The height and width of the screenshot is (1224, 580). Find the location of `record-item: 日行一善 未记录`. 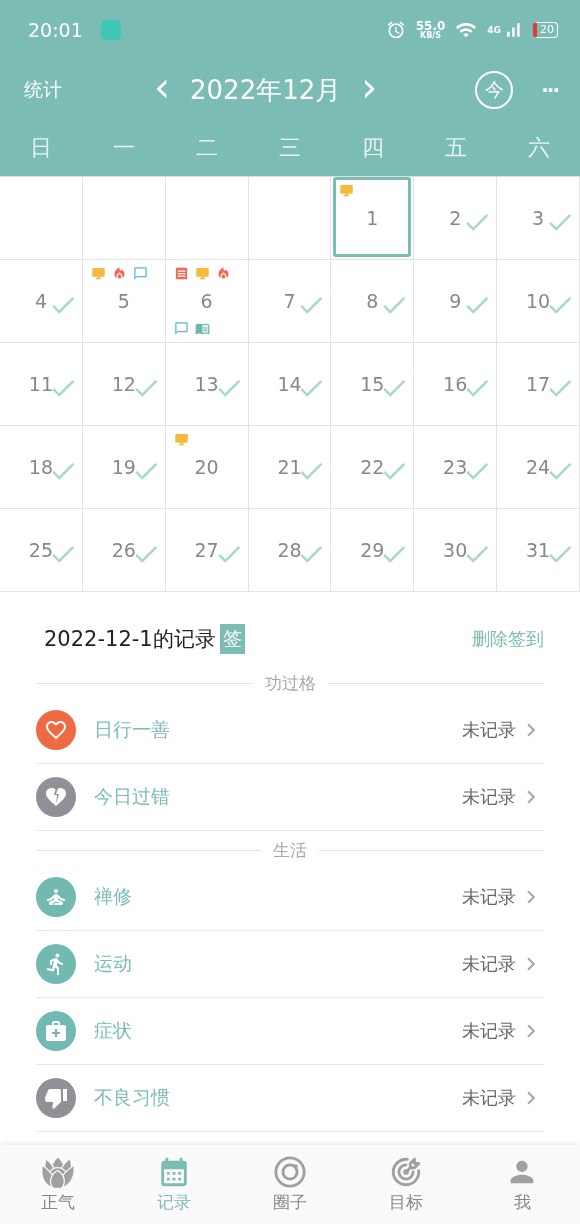

record-item: 日行一善 未记录 is located at coordinates (290, 730).